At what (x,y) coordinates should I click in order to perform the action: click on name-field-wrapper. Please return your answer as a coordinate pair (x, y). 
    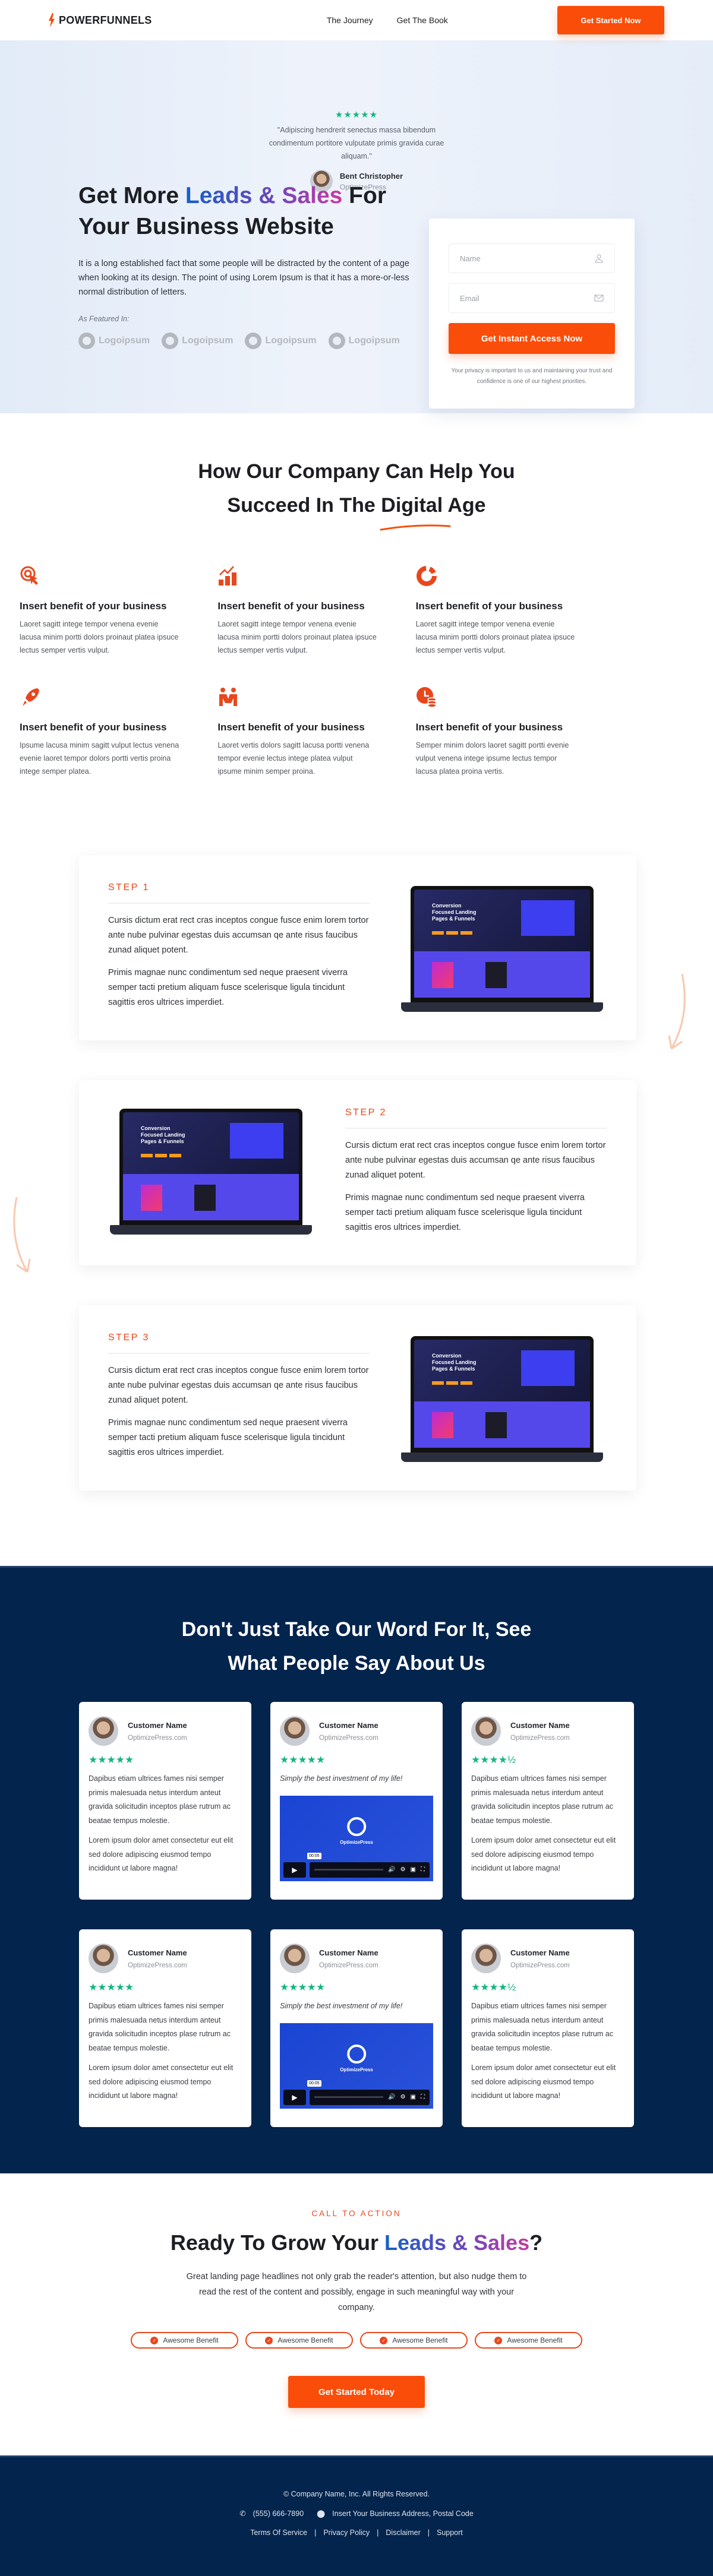
    Looking at the image, I should click on (532, 258).